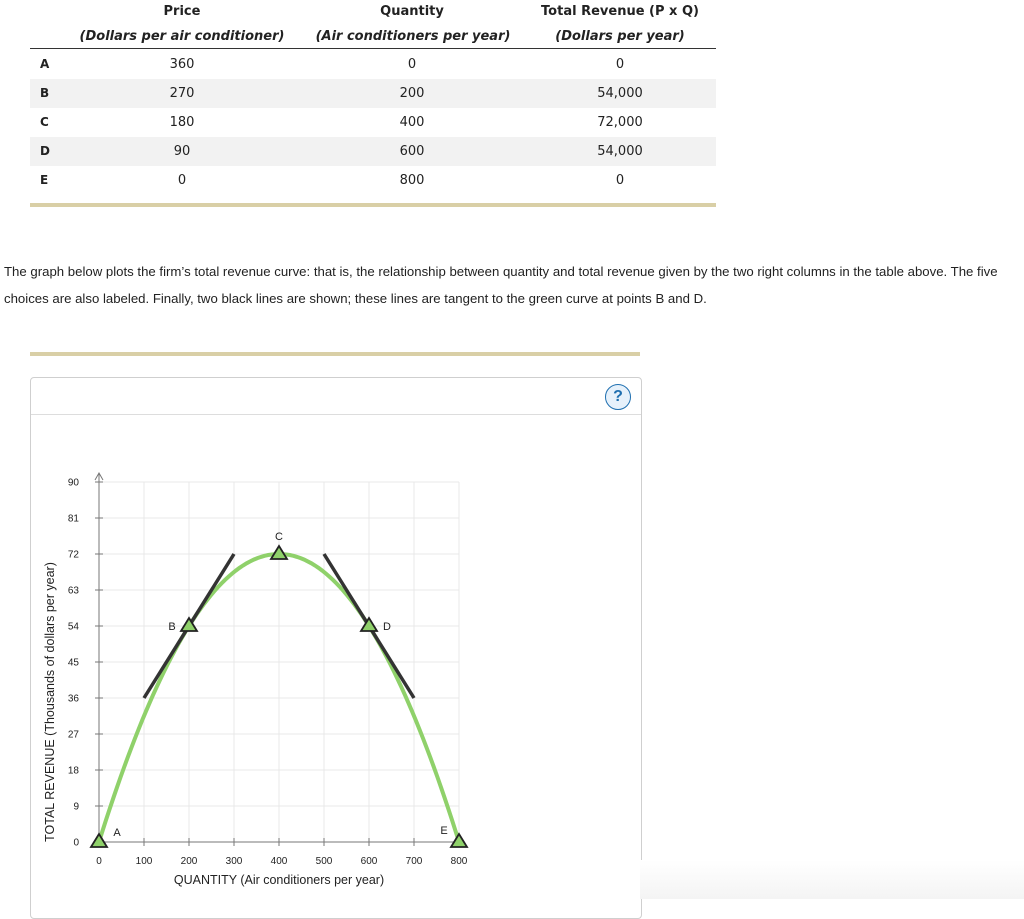 The image size is (1024, 919). I want to click on table-bottom-divider, so click(373, 205).